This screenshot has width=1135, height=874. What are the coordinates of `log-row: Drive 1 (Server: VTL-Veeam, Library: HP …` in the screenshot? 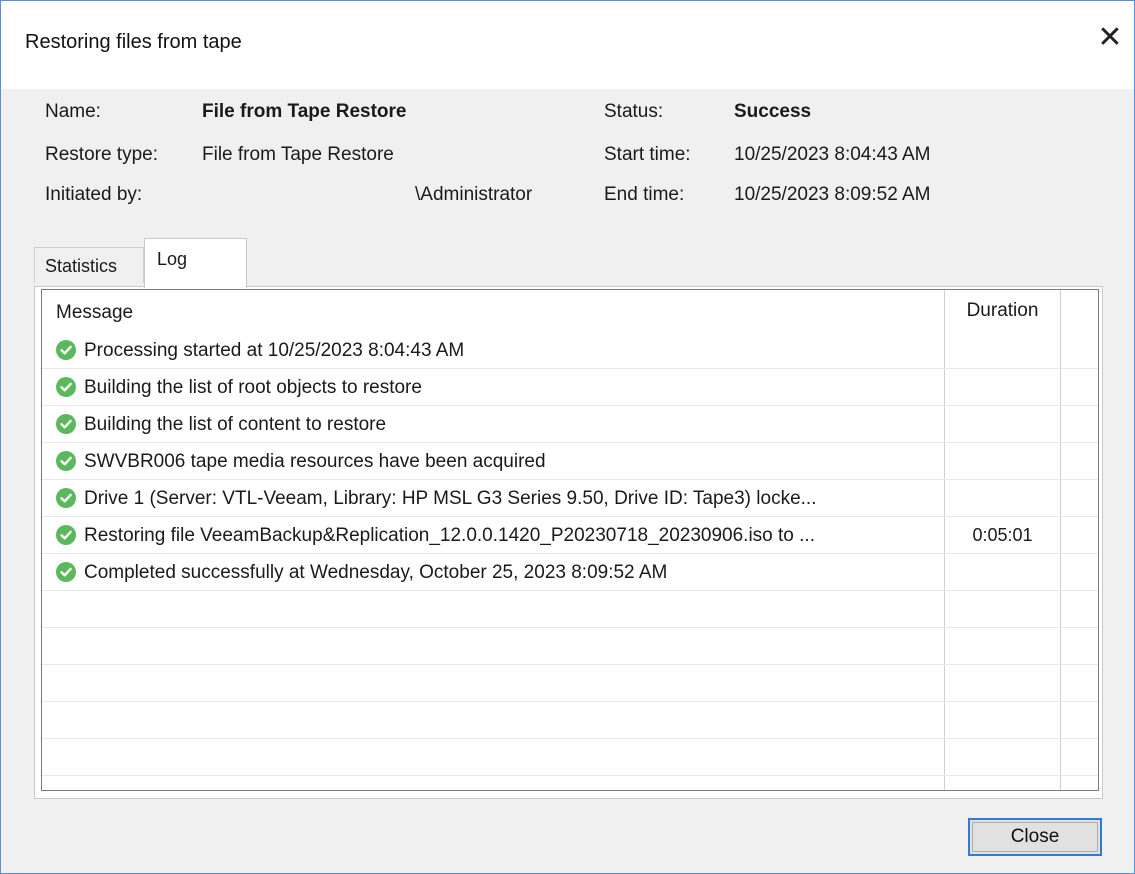 It's located at (570, 498).